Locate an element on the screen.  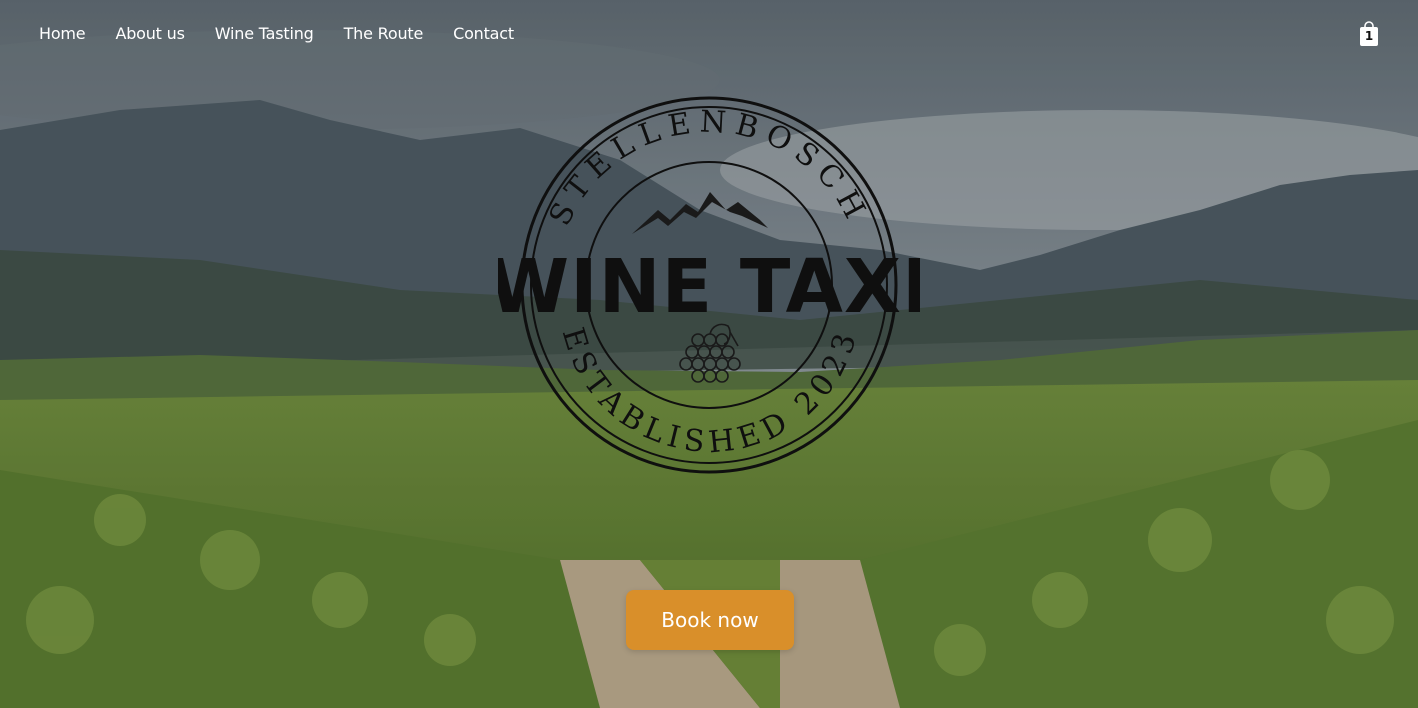
nav-item-about-us: About us is located at coordinates (149, 34).